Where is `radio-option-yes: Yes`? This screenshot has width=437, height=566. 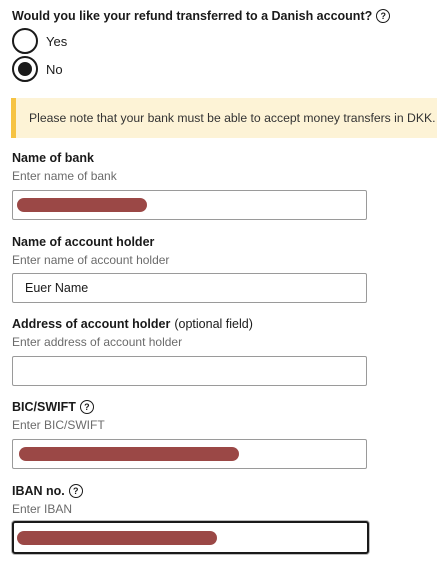 radio-option-yes: Yes is located at coordinates (39, 41).